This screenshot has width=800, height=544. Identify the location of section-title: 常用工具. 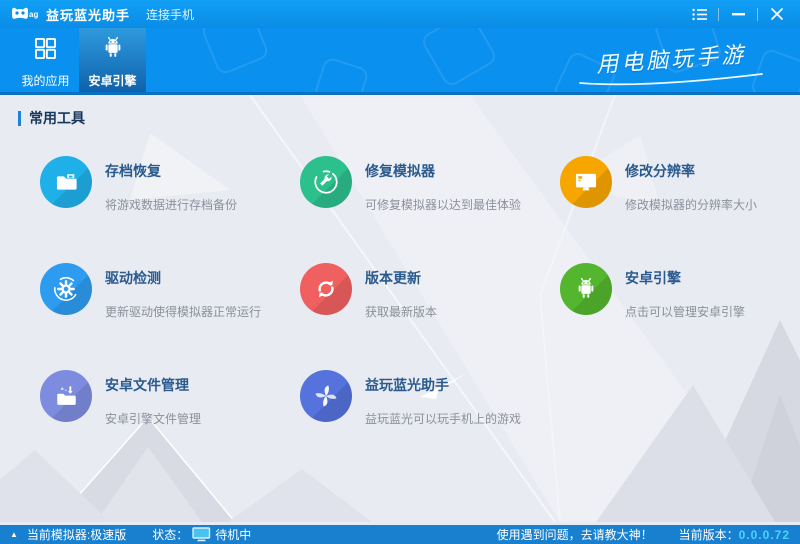
(409, 118).